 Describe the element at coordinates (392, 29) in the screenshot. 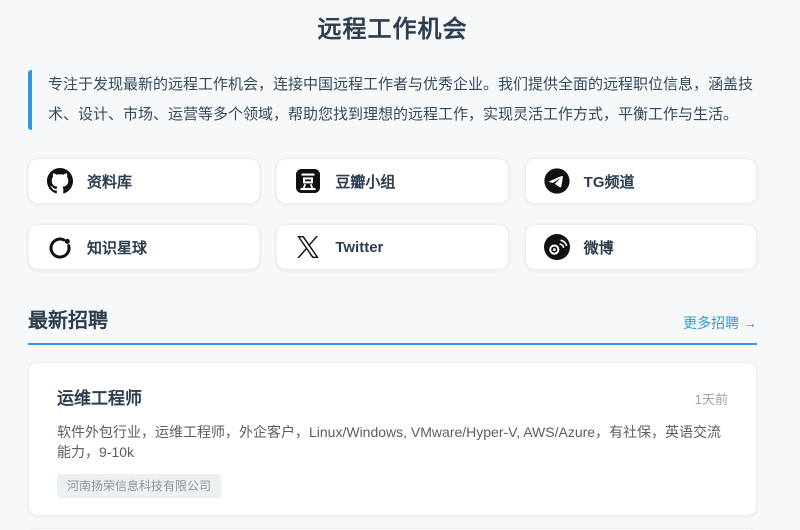

I see `page-title: 远程工作机会` at that location.